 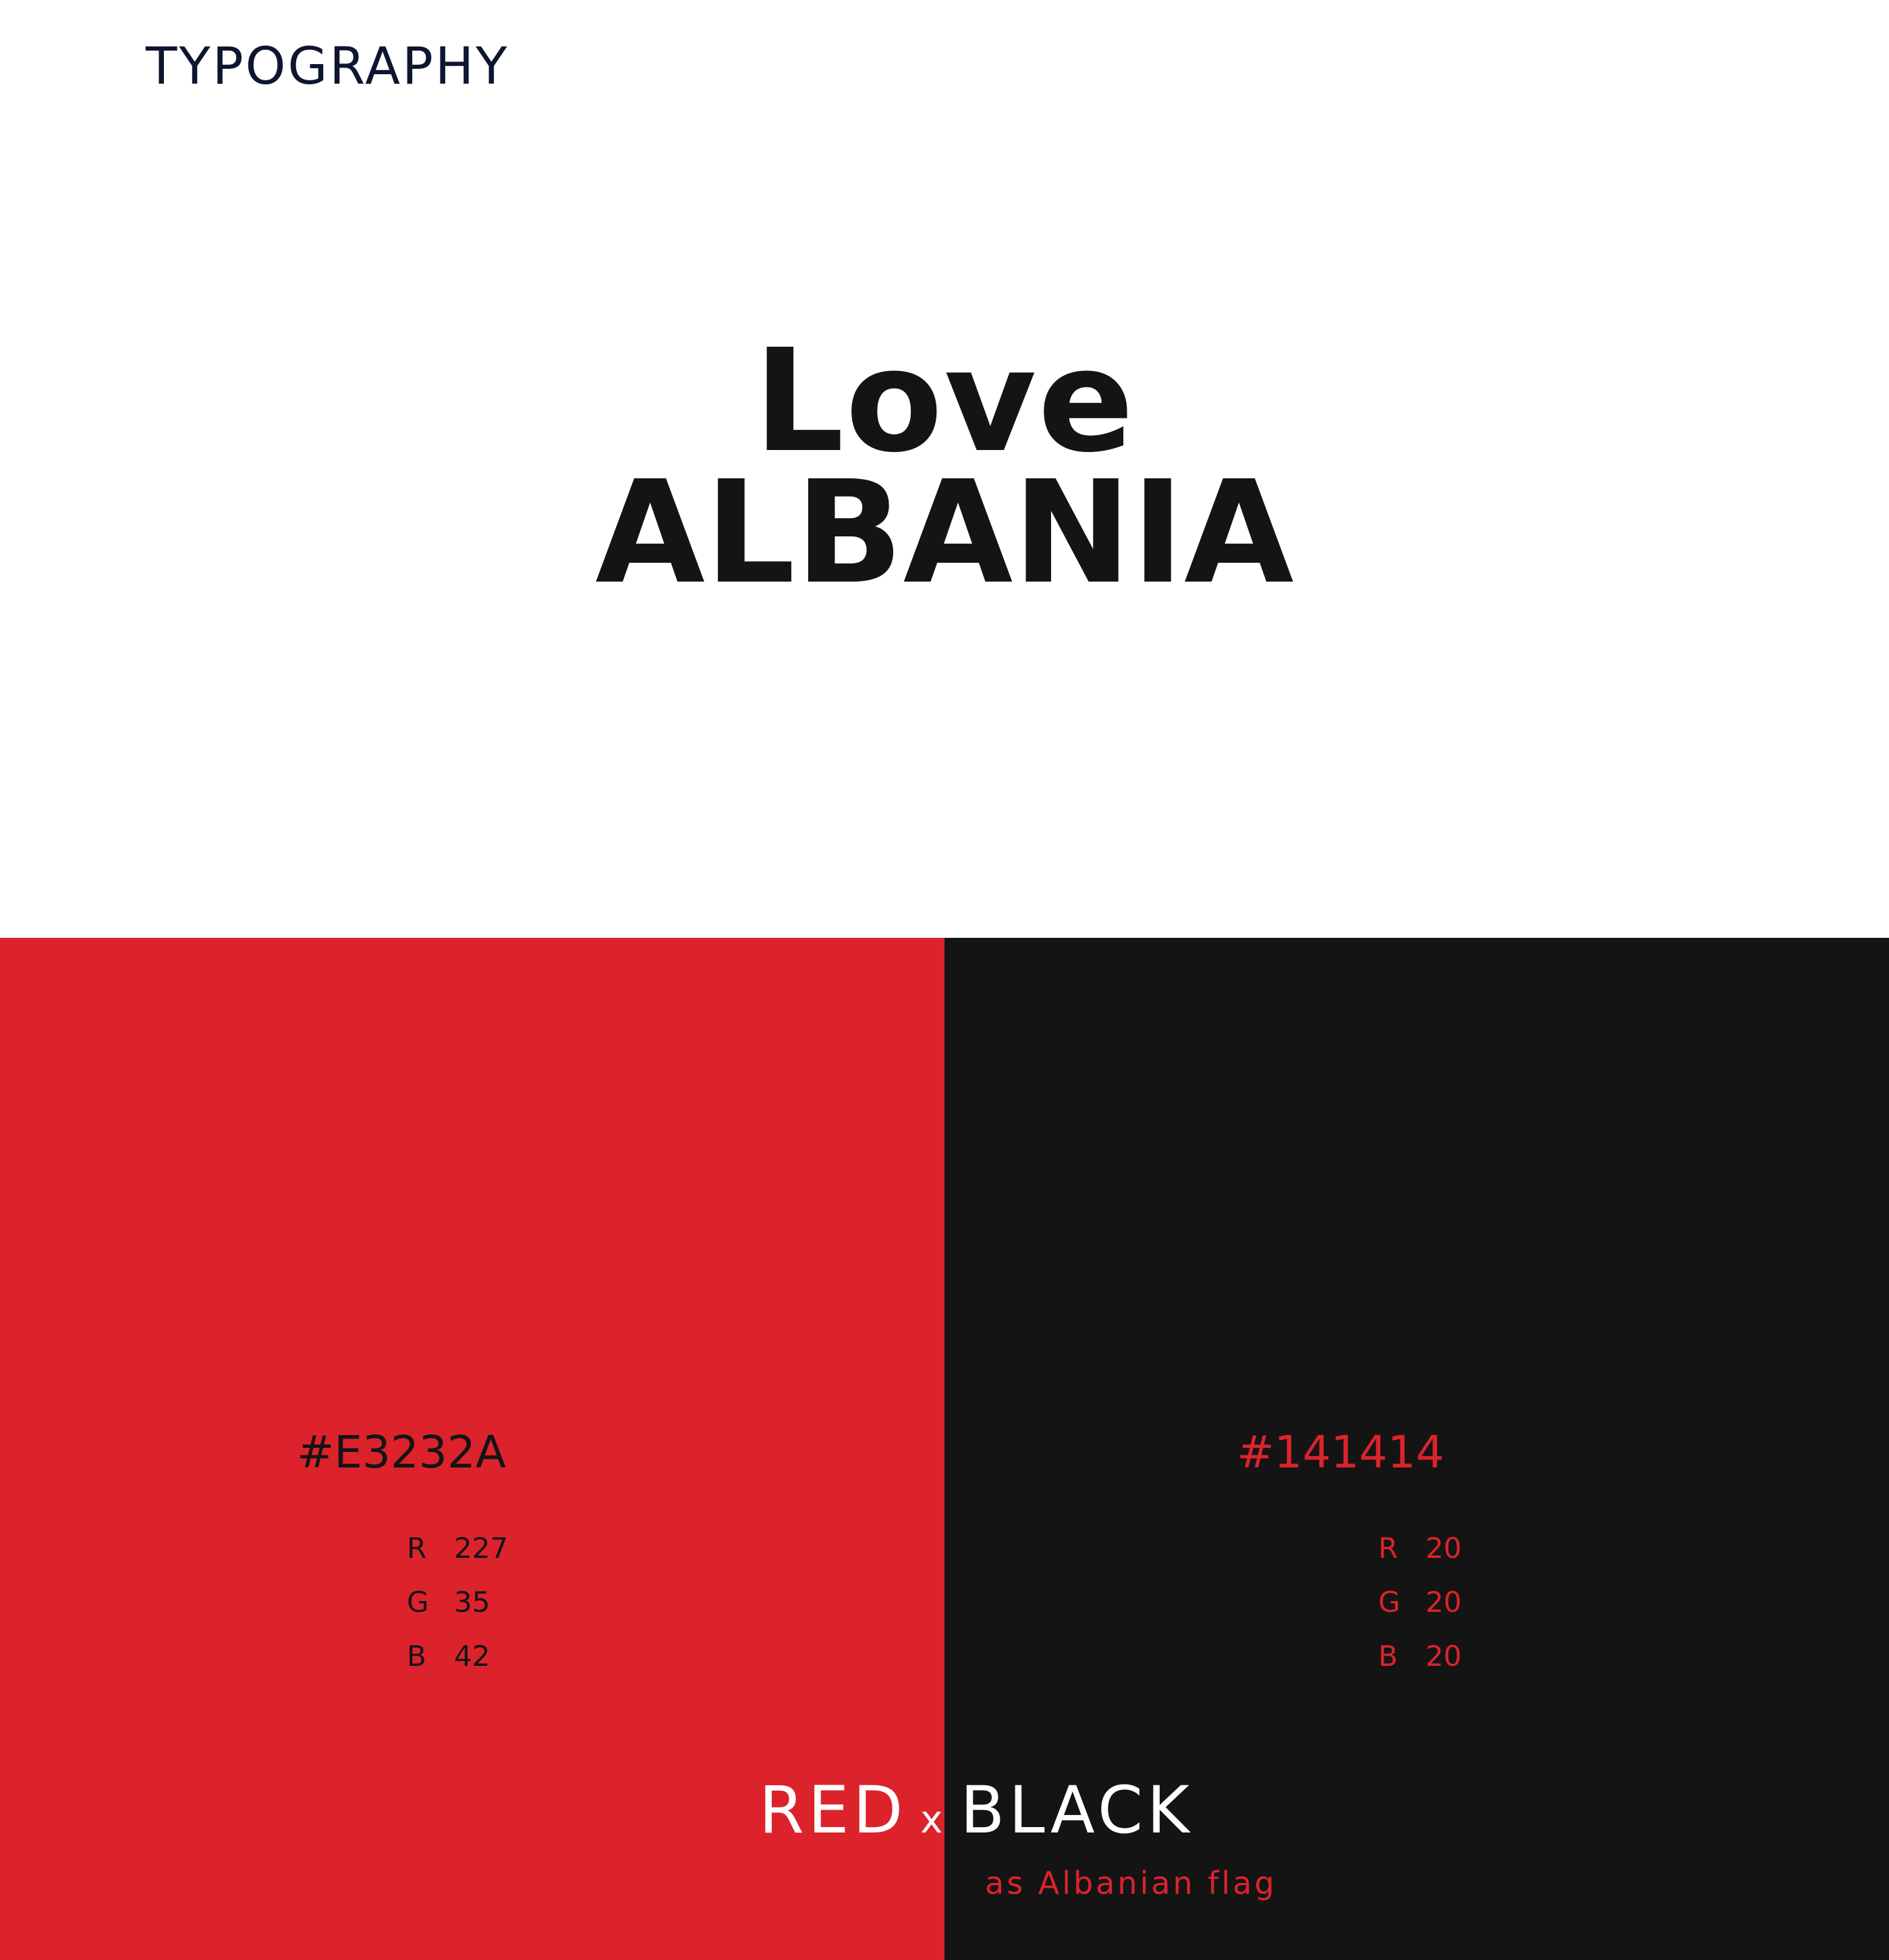 I want to click on hero-line-albania: ALBANIA, so click(x=944, y=532).